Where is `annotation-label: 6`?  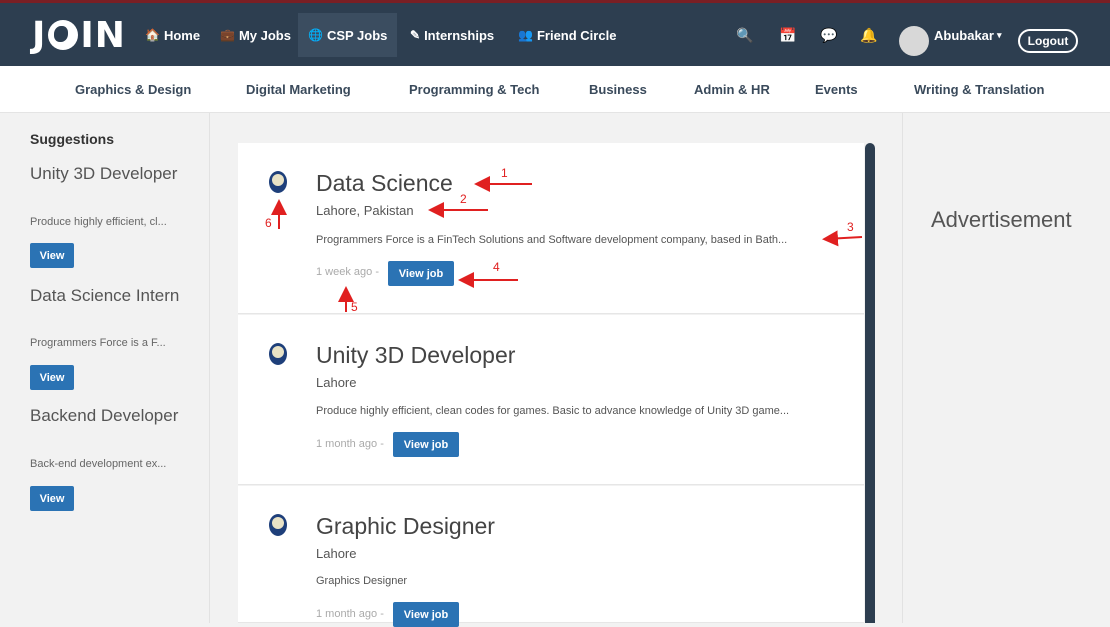
annotation-label: 6 is located at coordinates (268, 223).